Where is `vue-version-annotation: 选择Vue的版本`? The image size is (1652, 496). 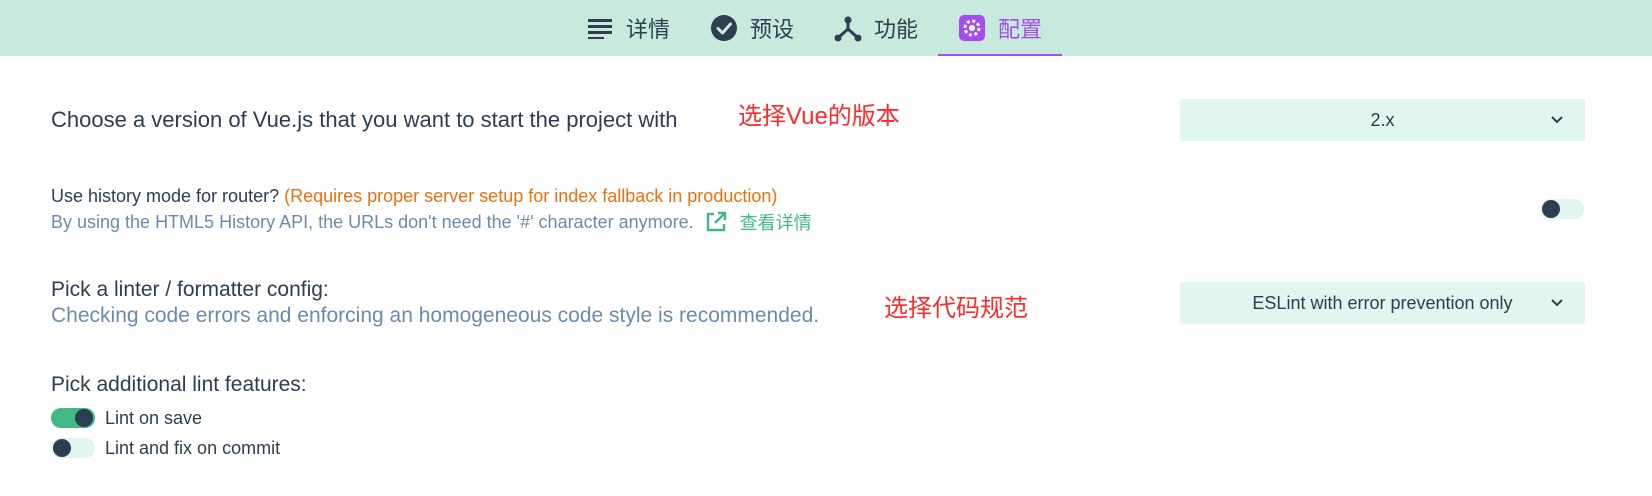
vue-version-annotation: 选择Vue的版本 is located at coordinates (819, 116).